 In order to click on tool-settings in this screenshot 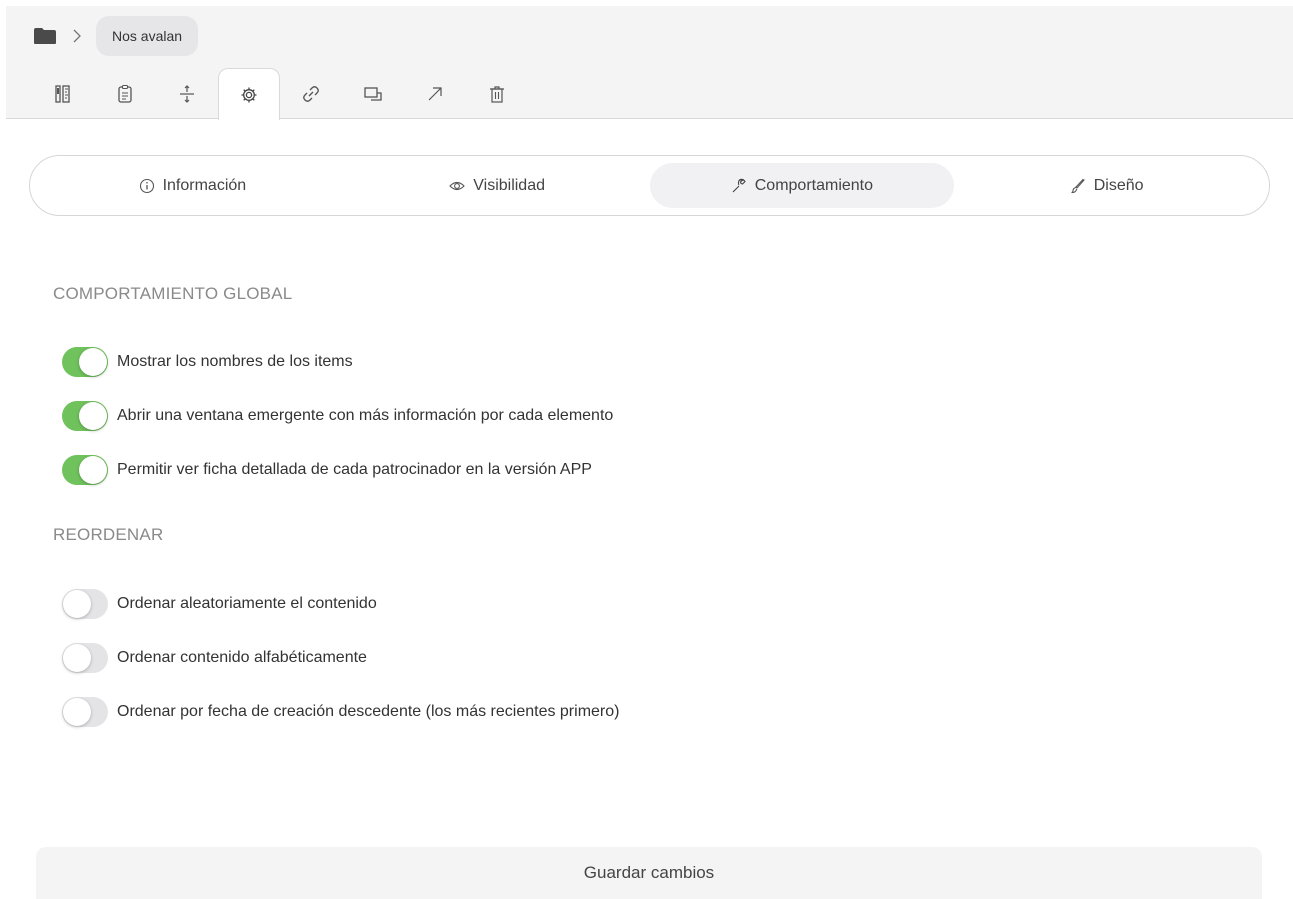, I will do `click(249, 94)`.